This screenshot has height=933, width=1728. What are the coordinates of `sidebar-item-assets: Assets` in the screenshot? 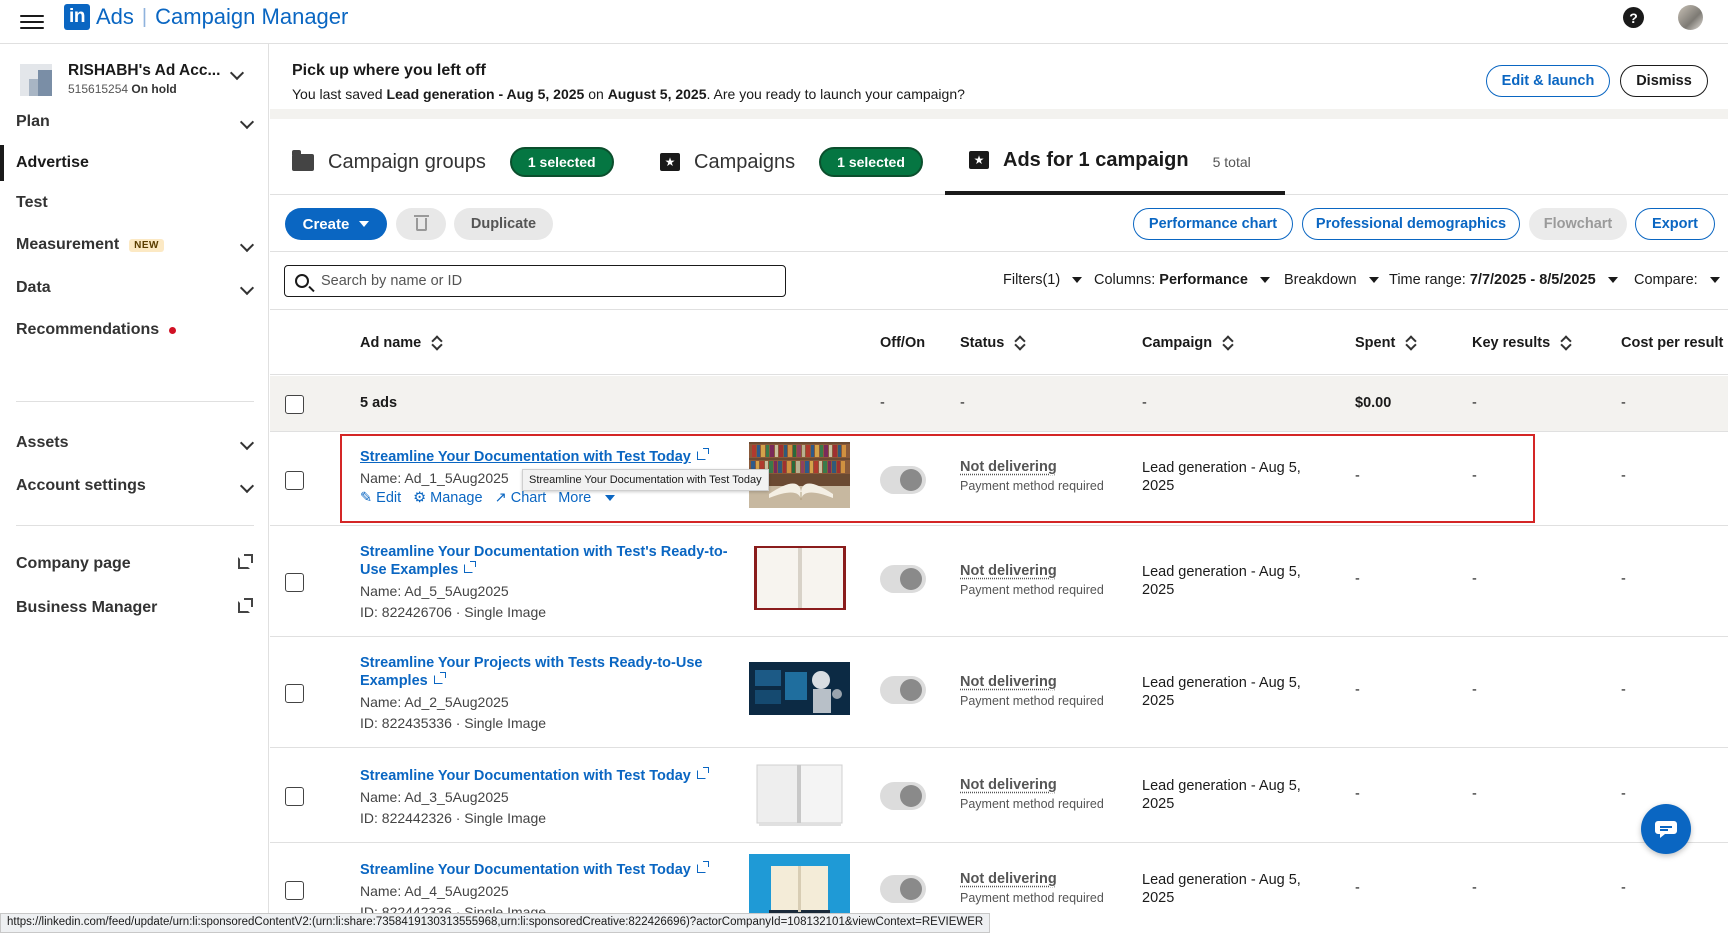 It's located at (134, 443).